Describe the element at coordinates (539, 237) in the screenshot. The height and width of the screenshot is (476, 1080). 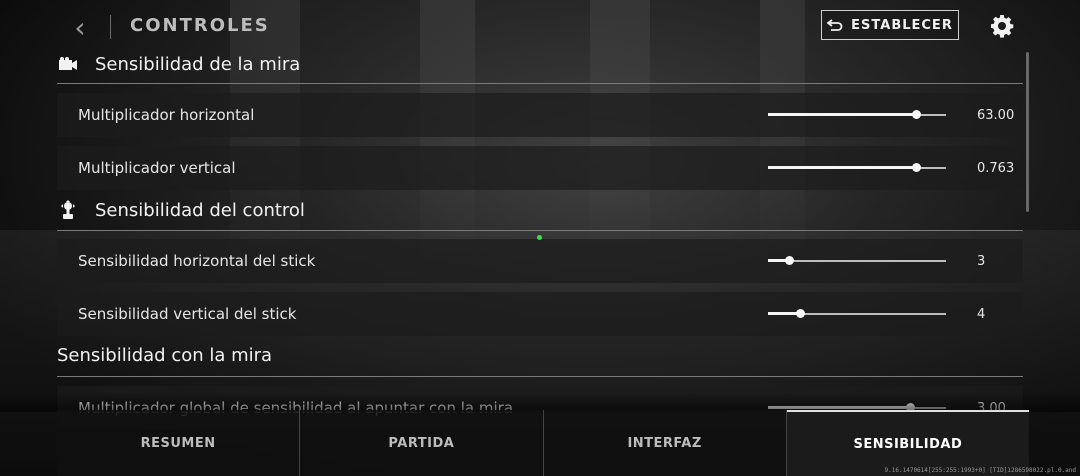
I see `status-dot` at that location.